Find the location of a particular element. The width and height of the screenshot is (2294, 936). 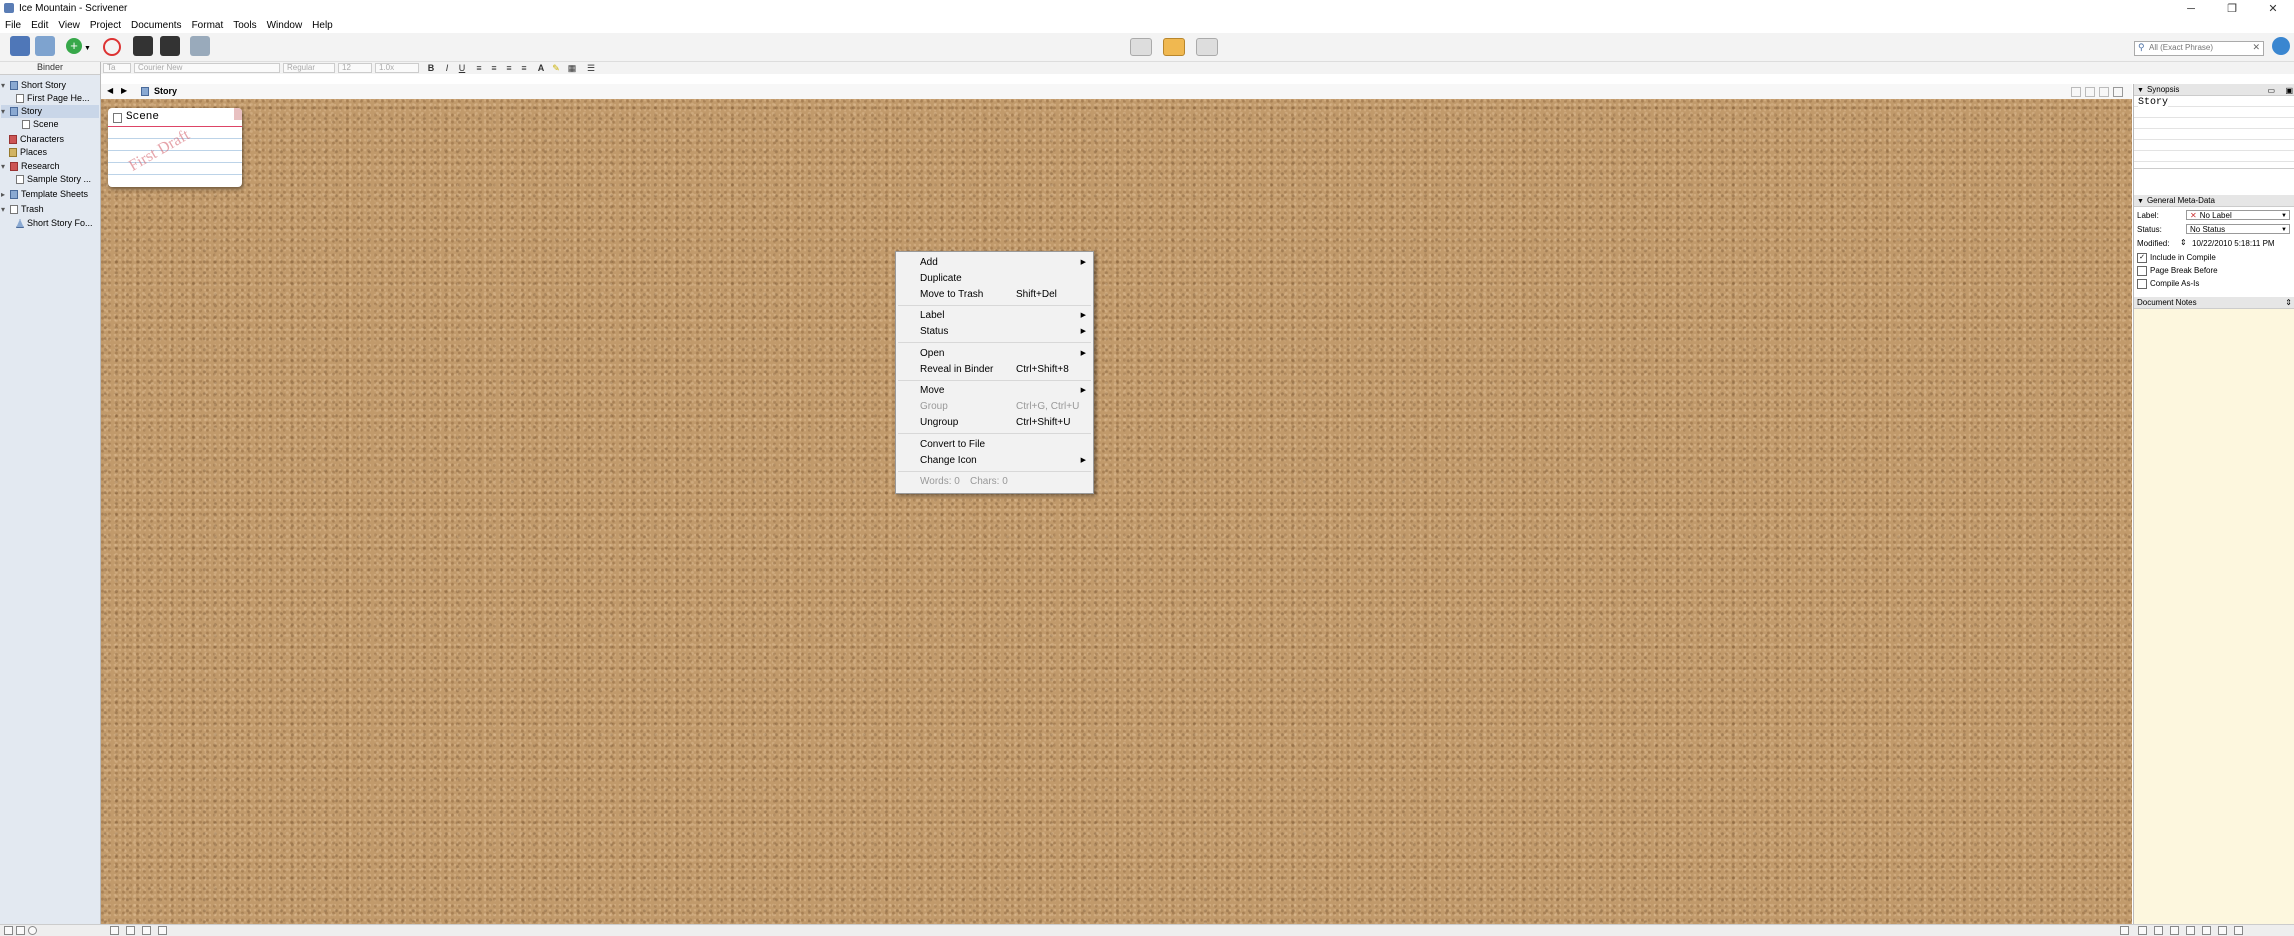

align-left-icon: ≡ is located at coordinates (479, 68).